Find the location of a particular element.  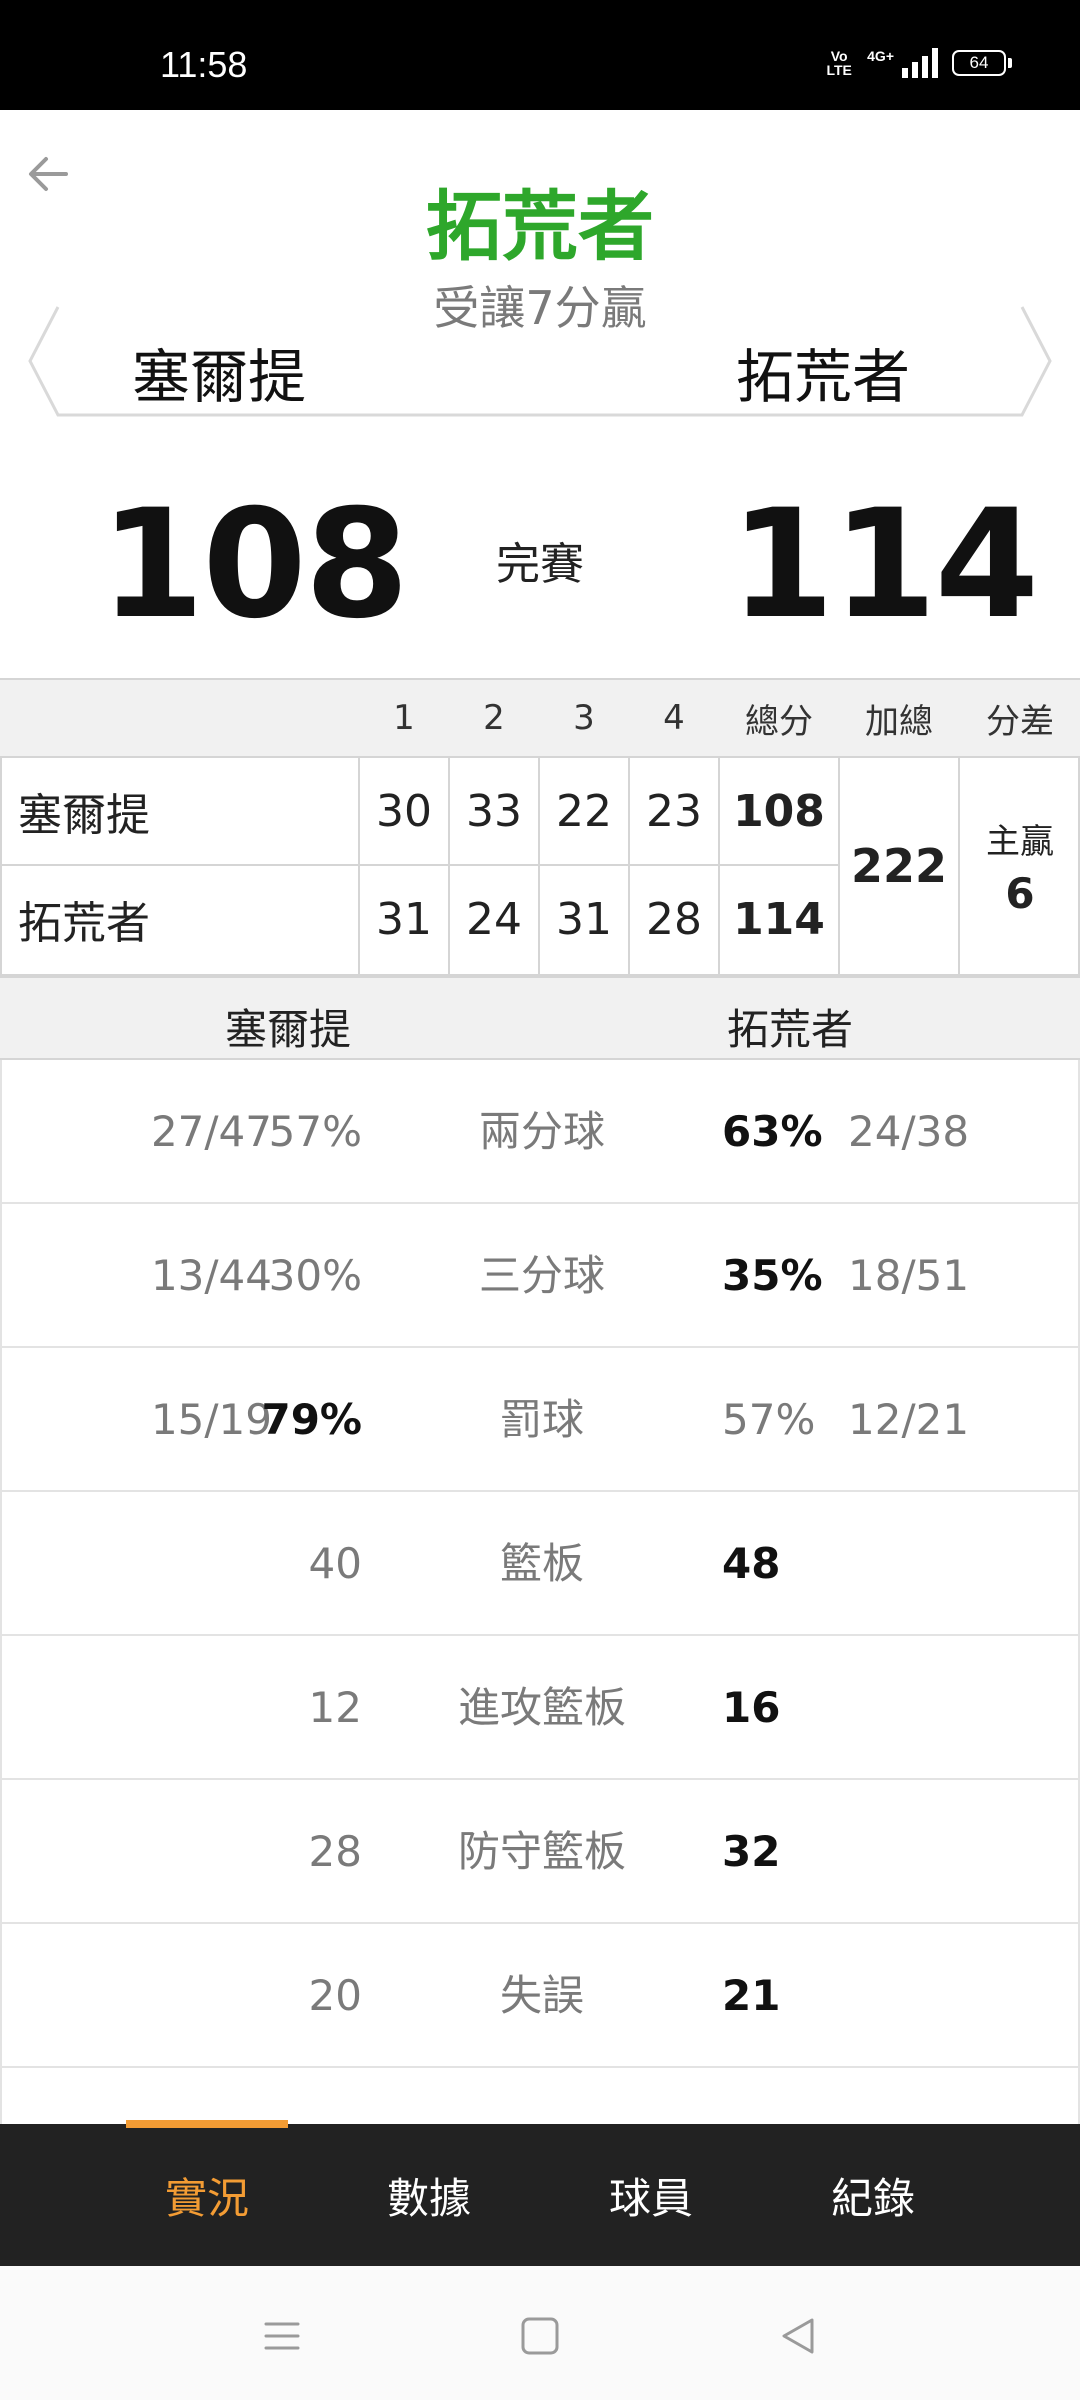

back-triangle-icon is located at coordinates (798, 2336).